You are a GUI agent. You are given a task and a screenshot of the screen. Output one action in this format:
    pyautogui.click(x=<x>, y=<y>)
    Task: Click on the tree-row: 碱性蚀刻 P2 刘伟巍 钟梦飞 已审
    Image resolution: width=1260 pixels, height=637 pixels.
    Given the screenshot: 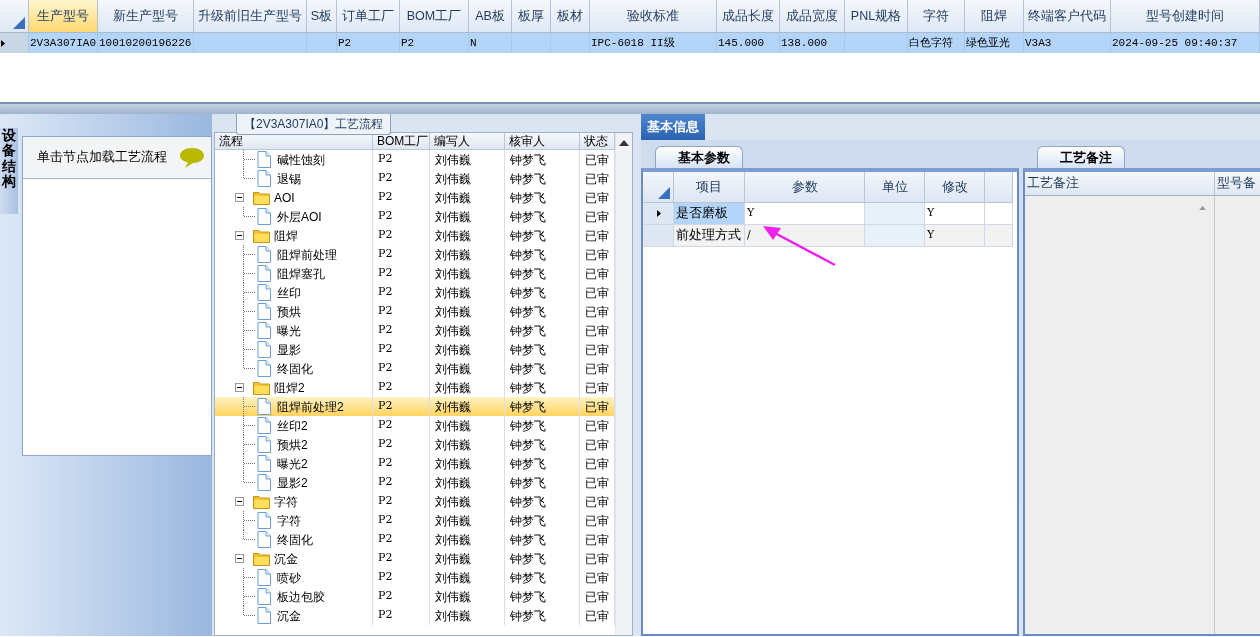 What is the action you would take?
    pyautogui.click(x=415, y=159)
    